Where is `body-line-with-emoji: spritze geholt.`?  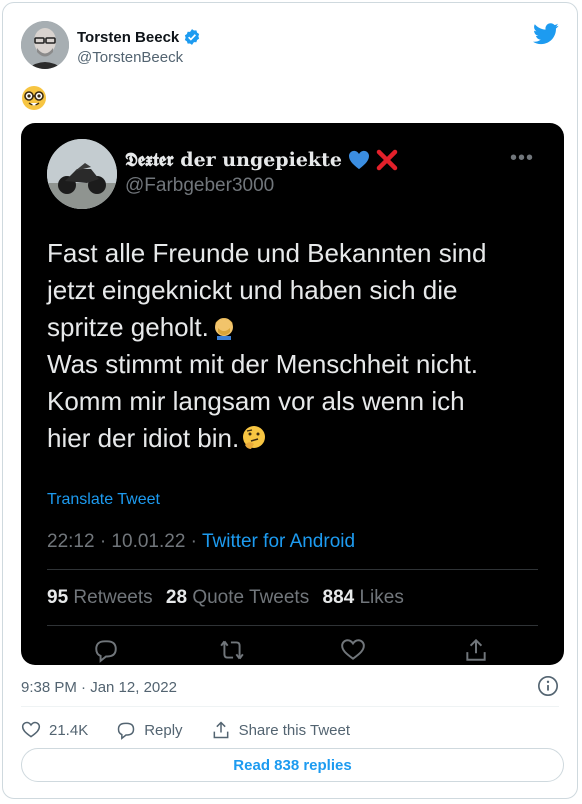 body-line-with-emoji: spritze geholt. is located at coordinates (297, 327).